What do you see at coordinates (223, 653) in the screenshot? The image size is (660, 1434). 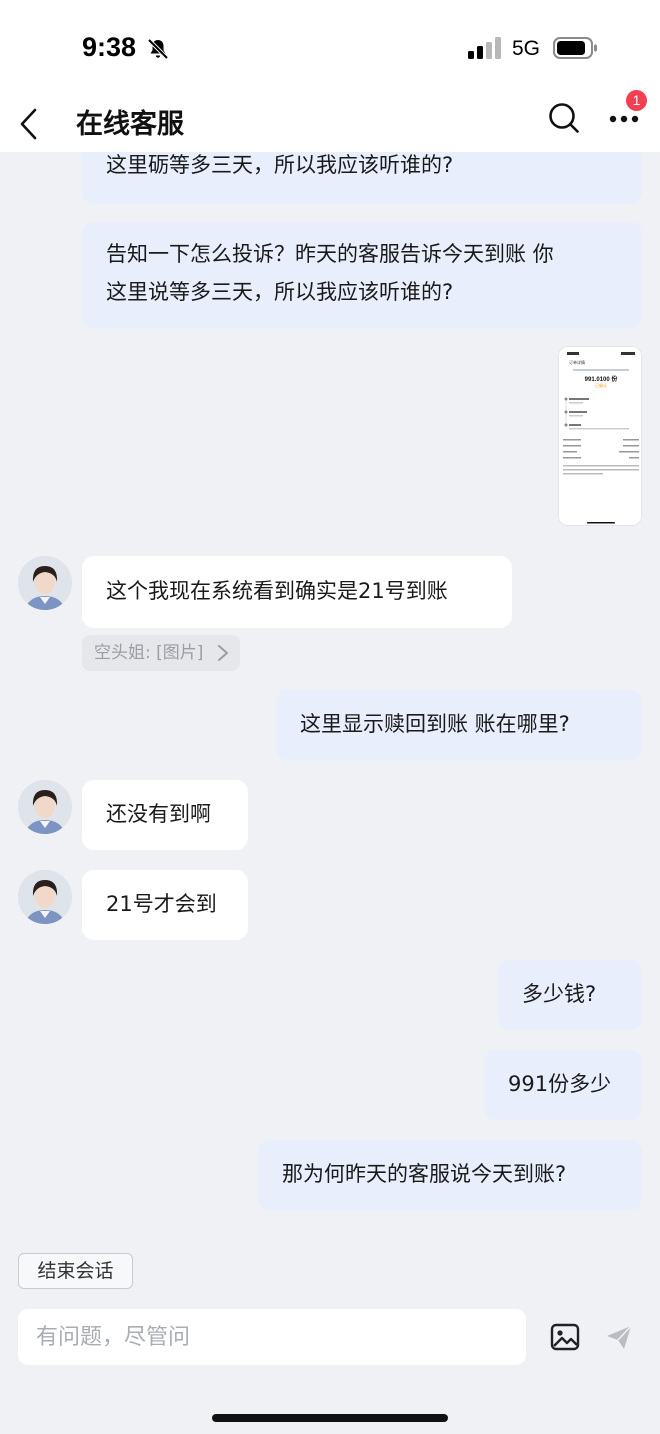 I see `chevron-right-icon` at bounding box center [223, 653].